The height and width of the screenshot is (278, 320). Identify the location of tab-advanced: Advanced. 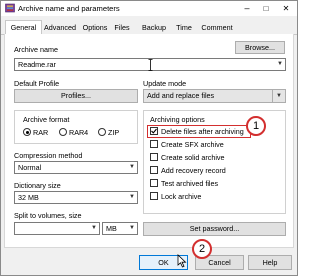
(60, 28).